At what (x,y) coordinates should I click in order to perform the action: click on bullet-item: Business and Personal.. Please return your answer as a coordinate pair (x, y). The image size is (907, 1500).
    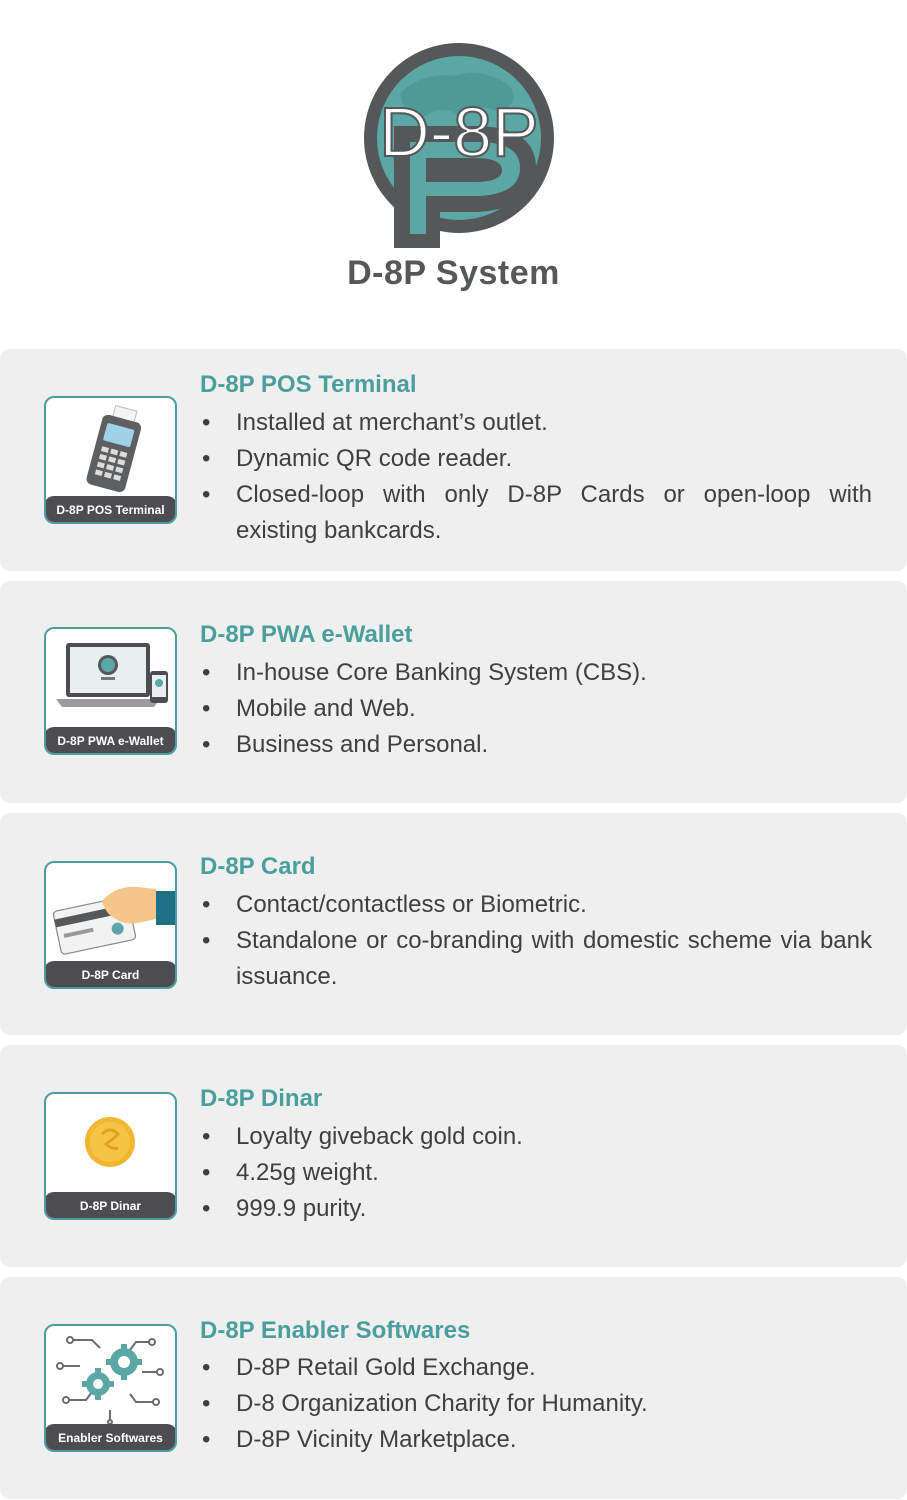
    Looking at the image, I should click on (536, 745).